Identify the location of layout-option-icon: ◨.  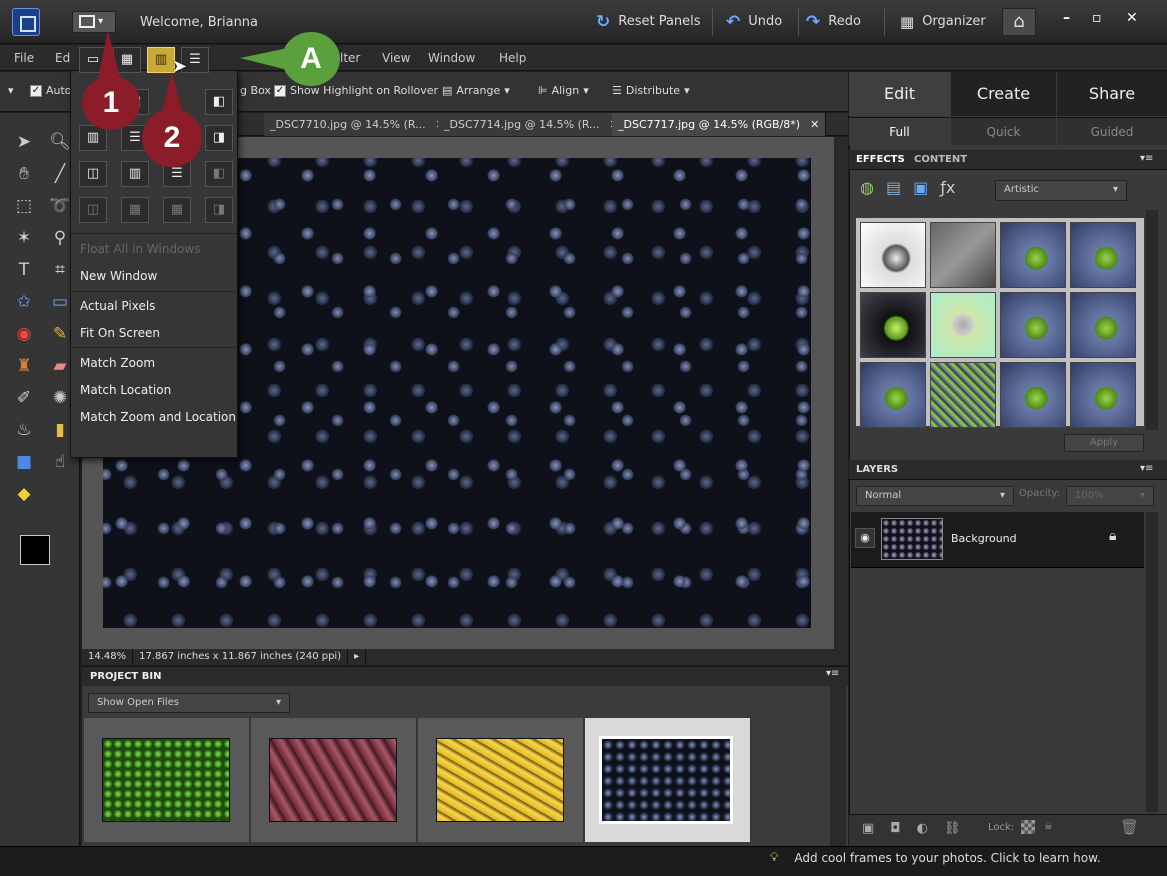
(219, 210).